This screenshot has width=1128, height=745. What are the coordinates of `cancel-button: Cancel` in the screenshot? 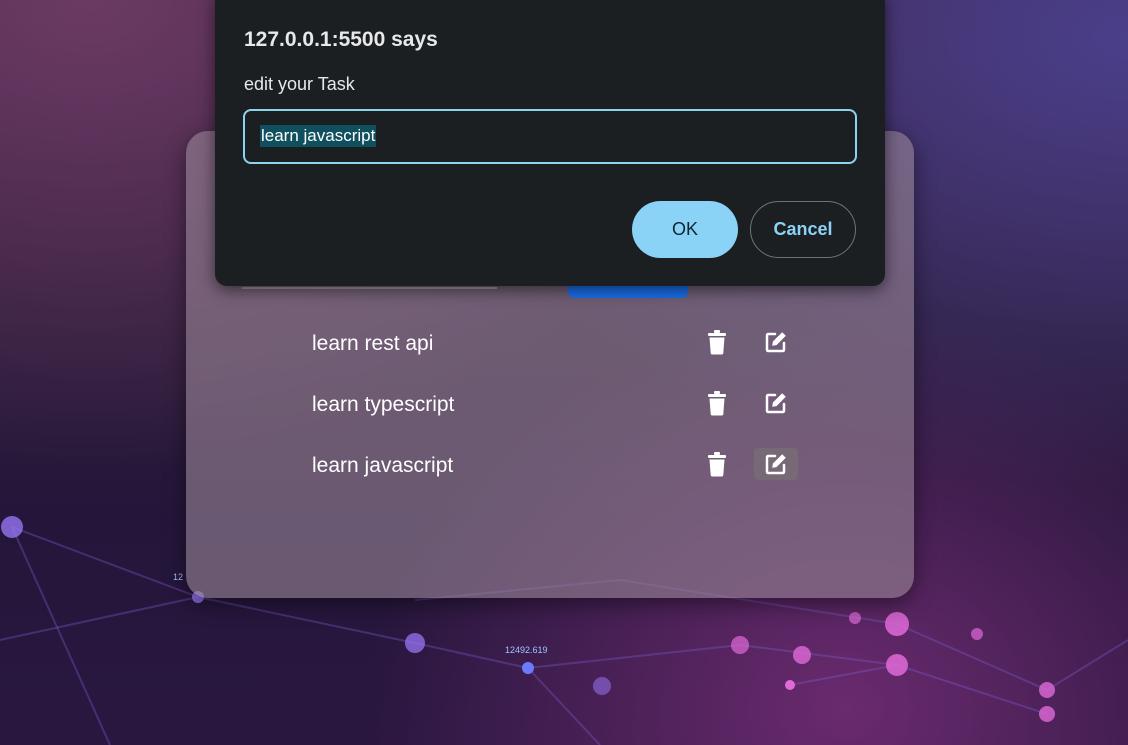 It's located at (803, 229).